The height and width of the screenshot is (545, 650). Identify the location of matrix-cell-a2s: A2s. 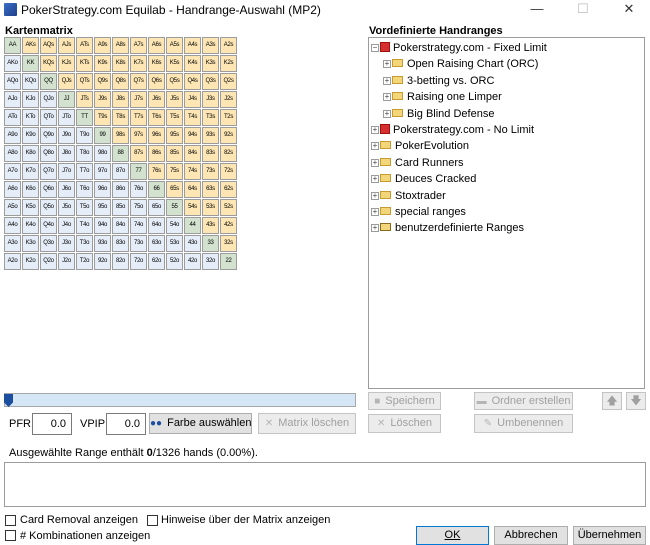
(228, 45).